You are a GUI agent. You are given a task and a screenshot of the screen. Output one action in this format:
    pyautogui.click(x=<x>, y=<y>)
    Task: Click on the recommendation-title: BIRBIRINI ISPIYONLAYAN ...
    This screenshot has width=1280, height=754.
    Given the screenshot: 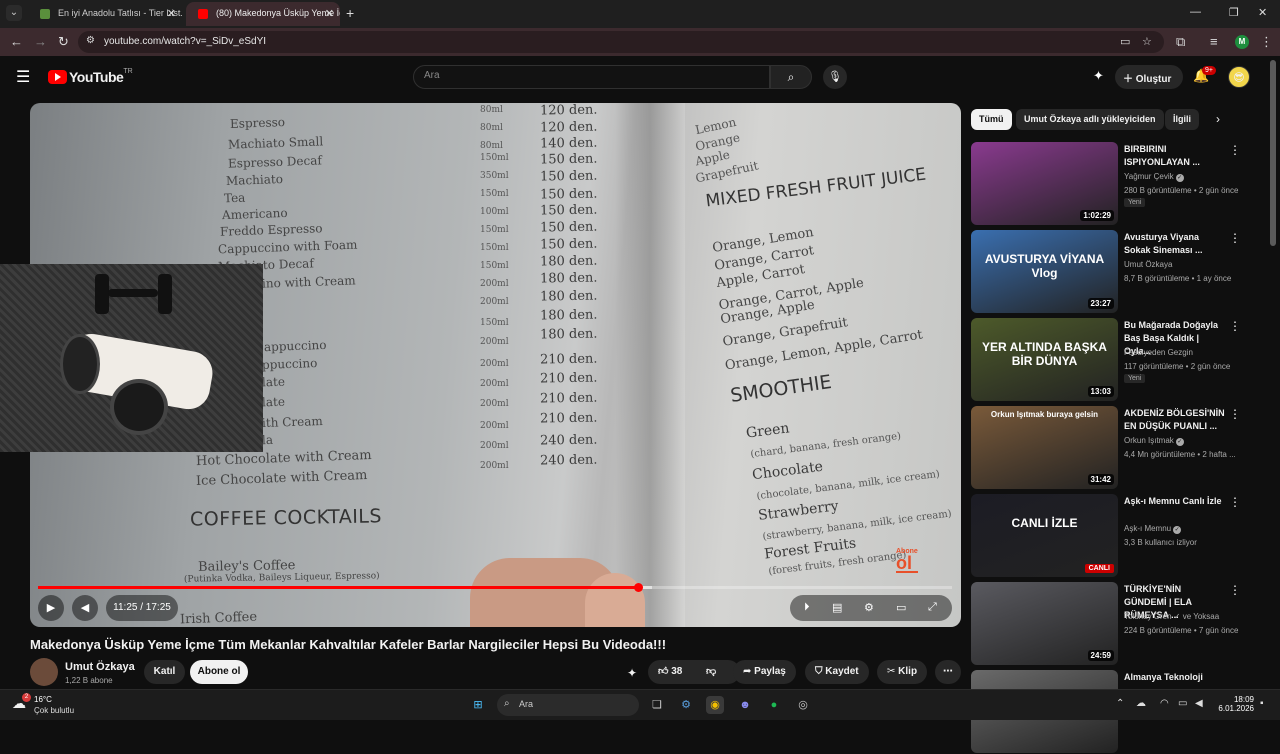 What is the action you would take?
    pyautogui.click(x=1175, y=156)
    